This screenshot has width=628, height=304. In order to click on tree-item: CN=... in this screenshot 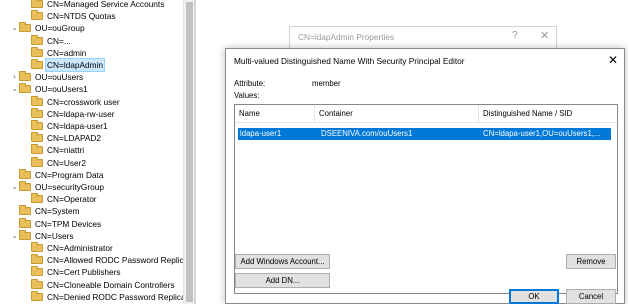, I will do `click(47, 40)`.